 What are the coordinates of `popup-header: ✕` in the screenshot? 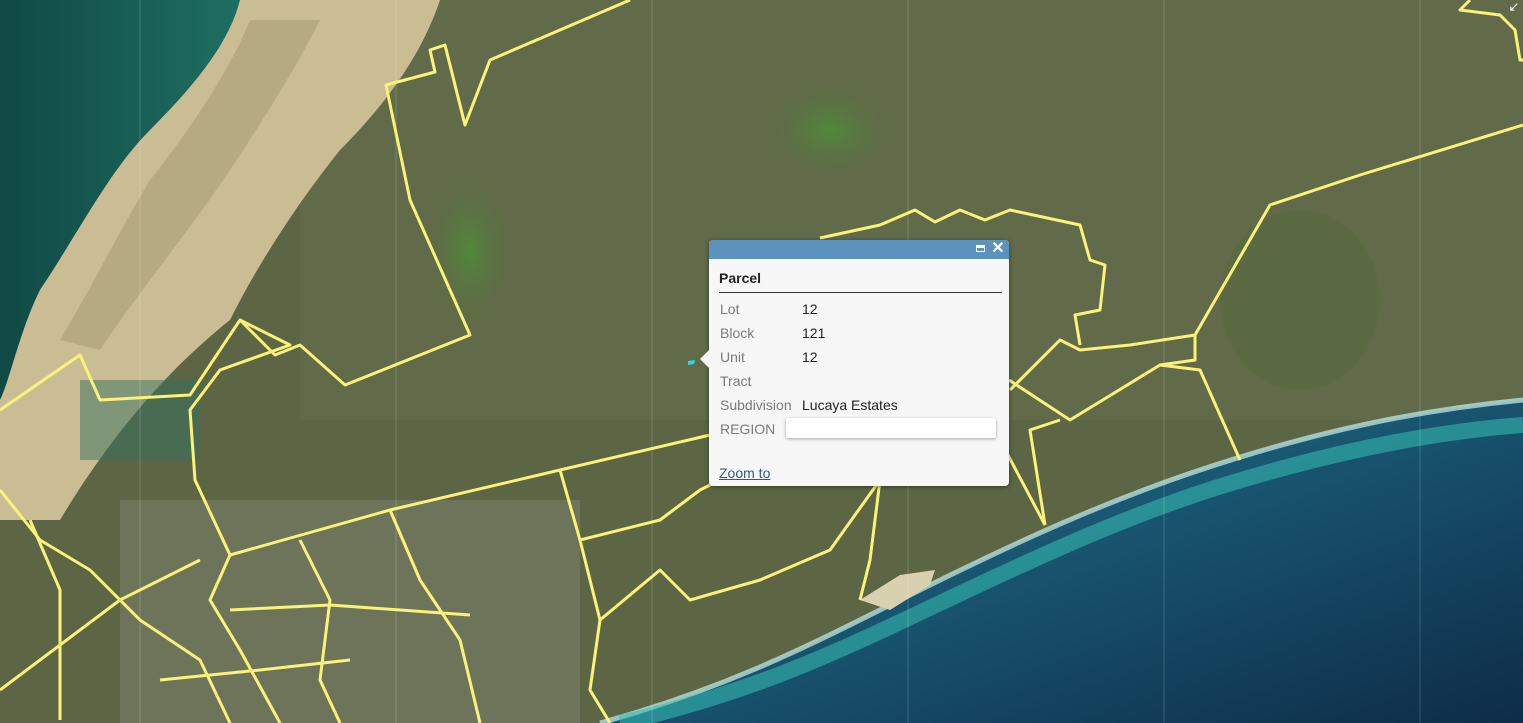 It's located at (859, 249).